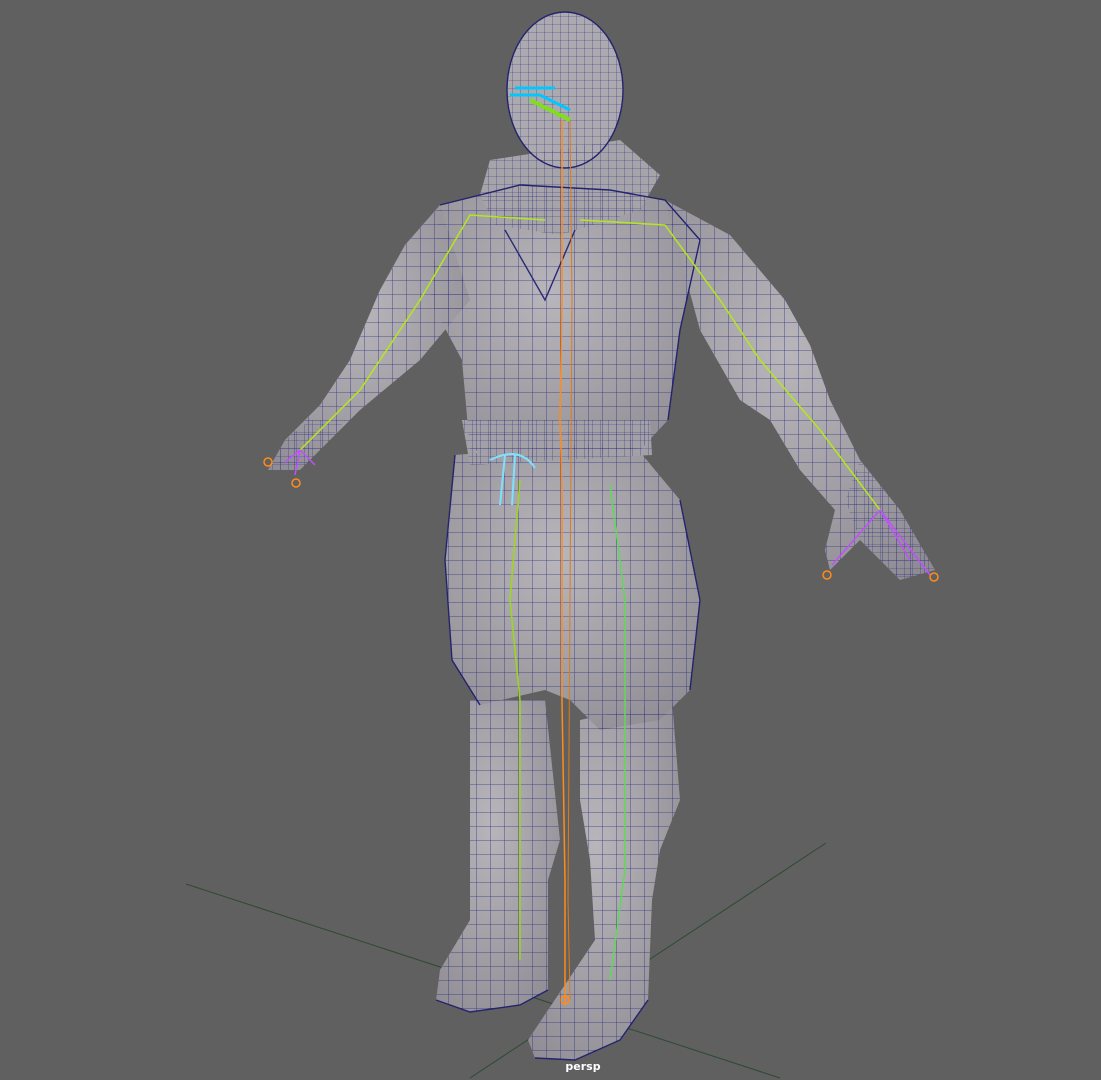  I want to click on camera-label: persp, so click(583, 1066).